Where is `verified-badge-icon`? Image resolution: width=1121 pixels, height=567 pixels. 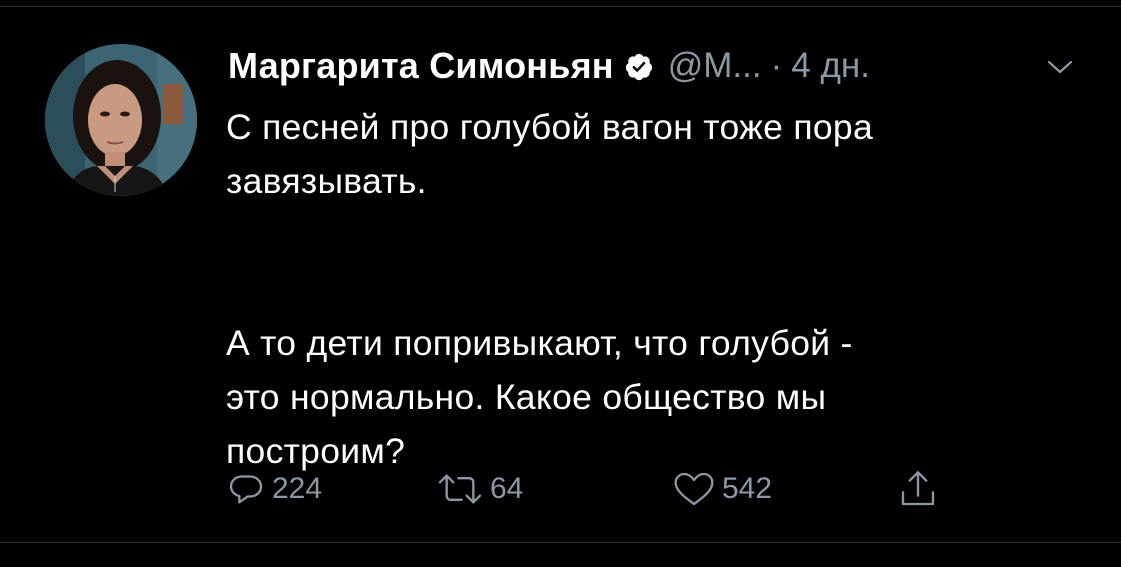
verified-badge-icon is located at coordinates (639, 67).